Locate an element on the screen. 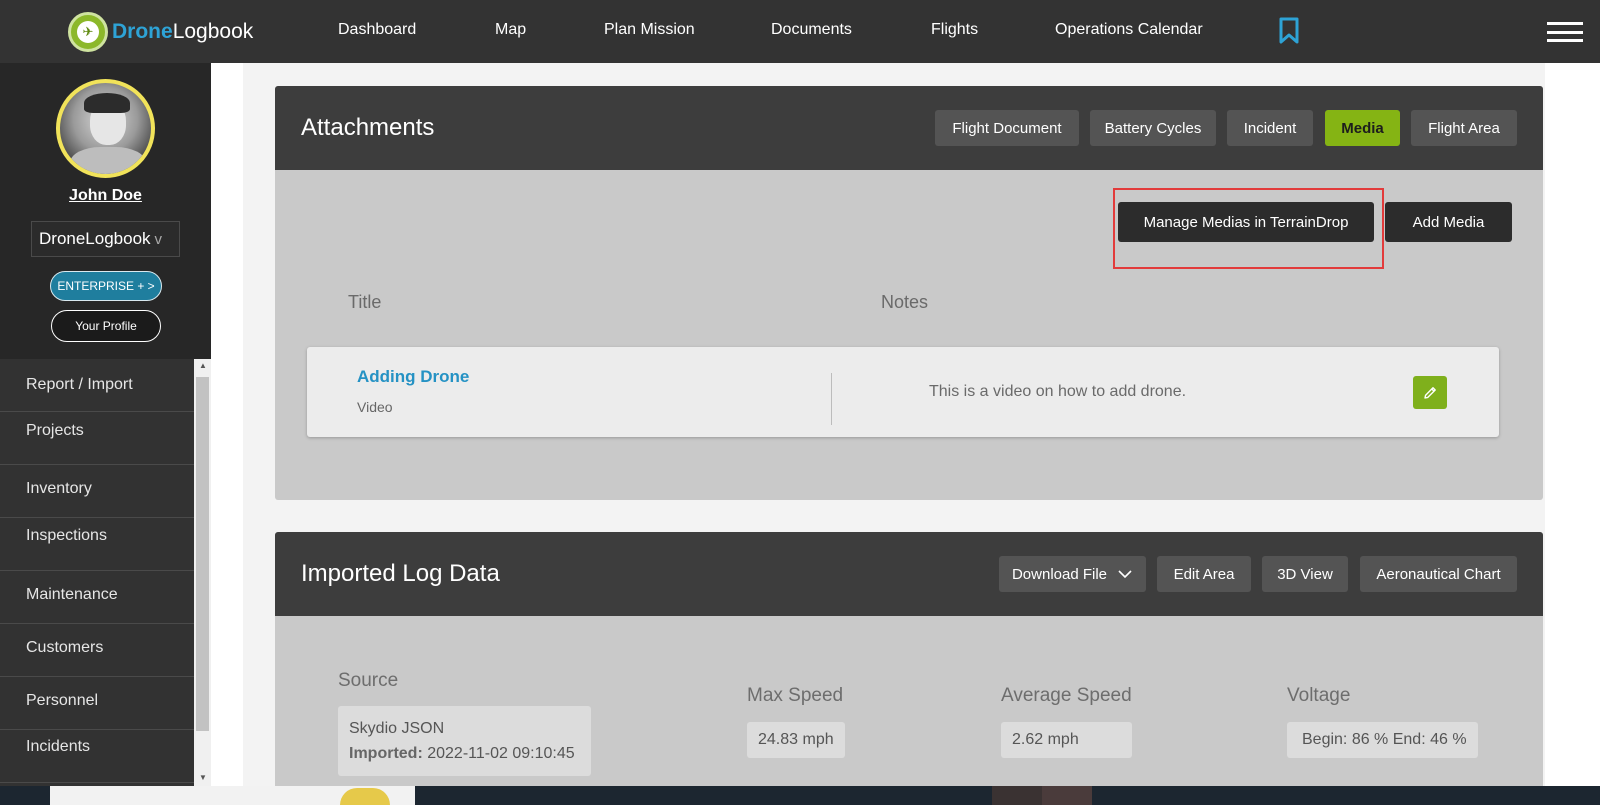 The image size is (1600, 805). source-value: Skydio JSON is located at coordinates (397, 728).